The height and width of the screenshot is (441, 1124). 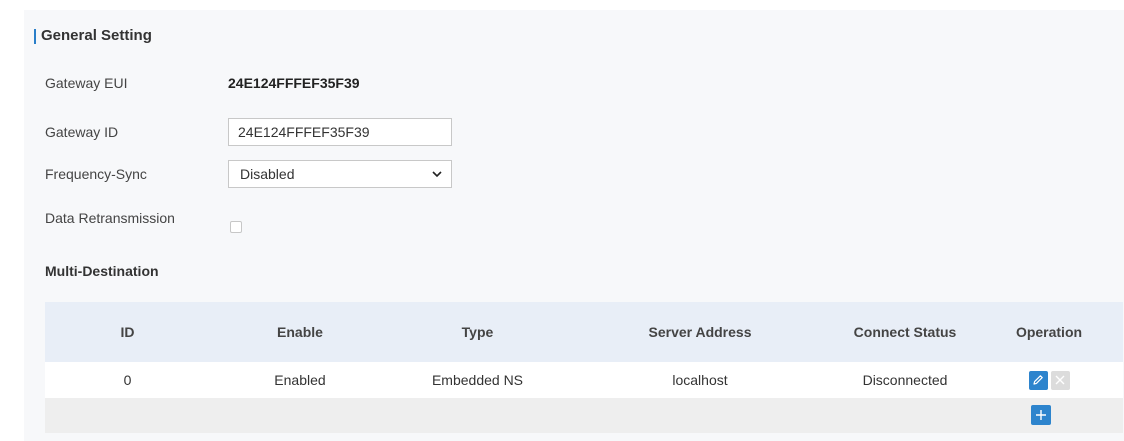 I want to click on section-title: General Setting, so click(x=93, y=36).